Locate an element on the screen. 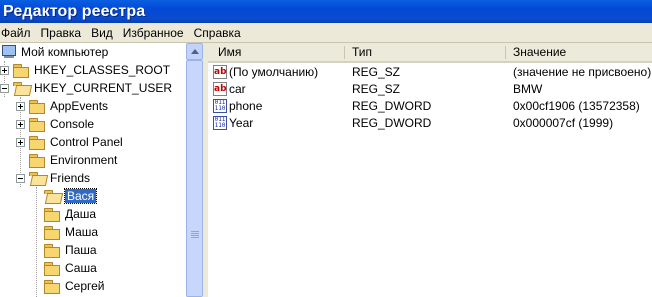  column-type: Тип is located at coordinates (424, 52).